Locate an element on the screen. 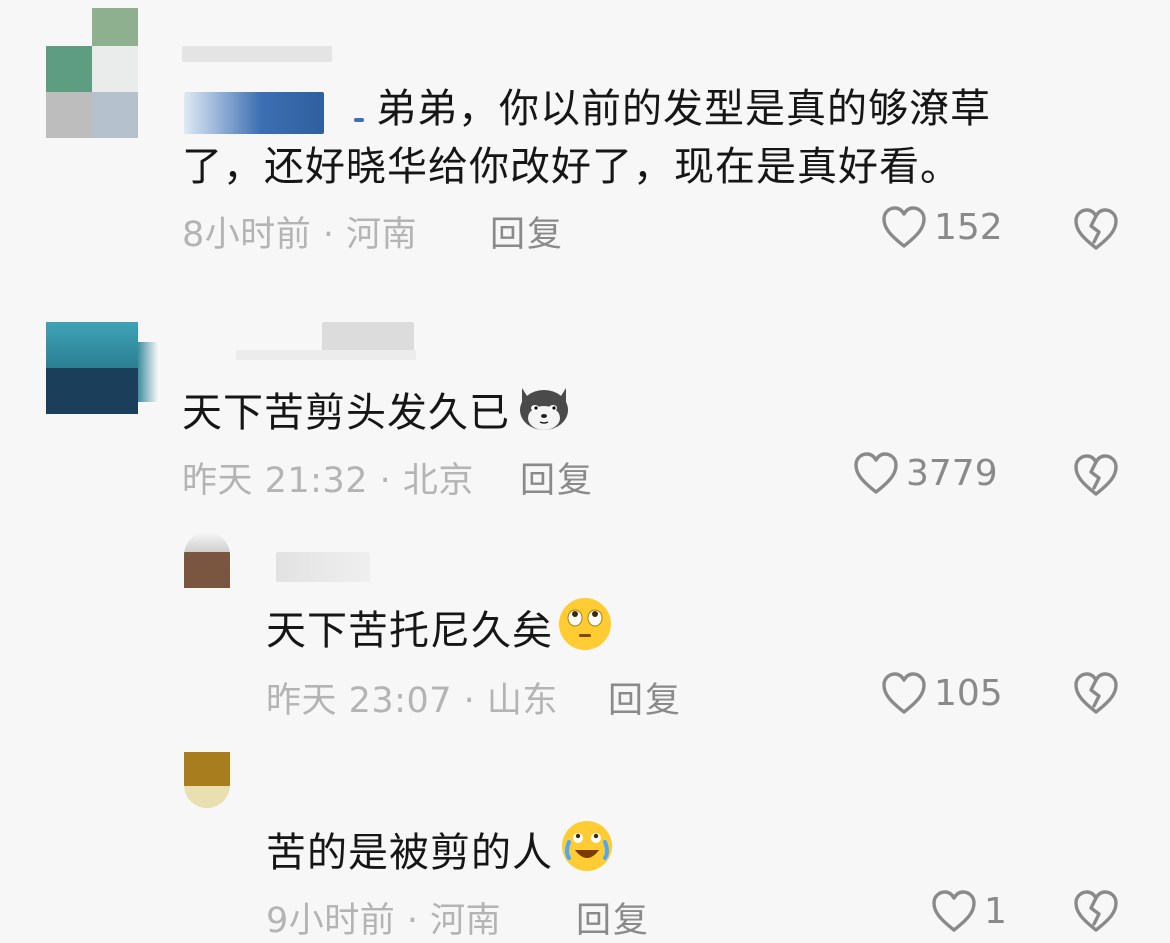  eye-roll-emoji is located at coordinates (585, 633).